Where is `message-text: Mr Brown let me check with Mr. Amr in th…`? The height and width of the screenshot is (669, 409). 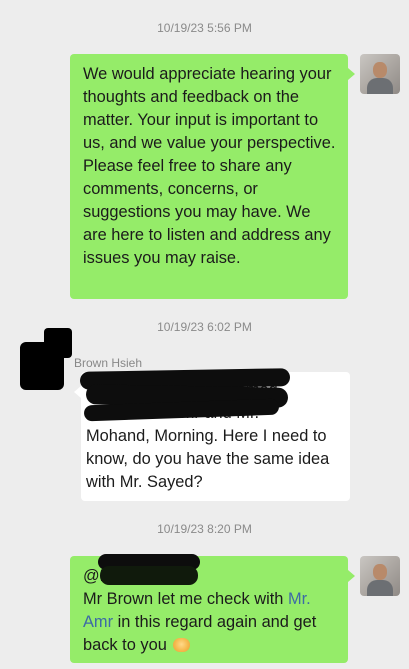
message-text: Mr Brown let me check with Mr. Amr in th… is located at coordinates (209, 622).